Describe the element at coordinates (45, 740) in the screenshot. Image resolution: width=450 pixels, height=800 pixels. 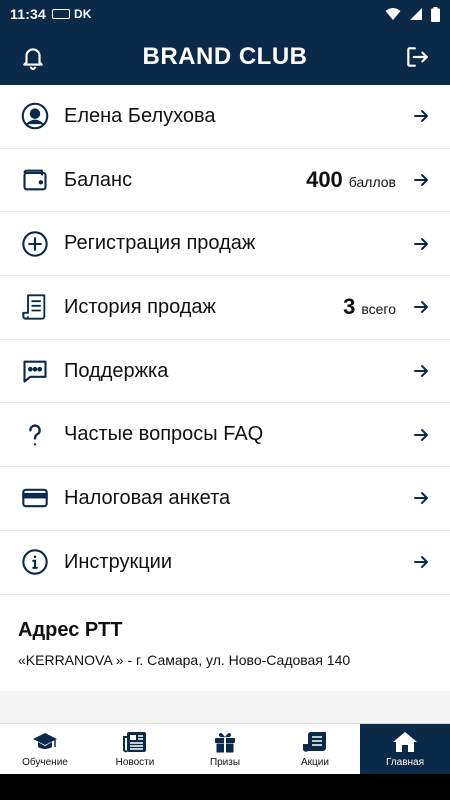
I see `graduation-cap-icon` at that location.